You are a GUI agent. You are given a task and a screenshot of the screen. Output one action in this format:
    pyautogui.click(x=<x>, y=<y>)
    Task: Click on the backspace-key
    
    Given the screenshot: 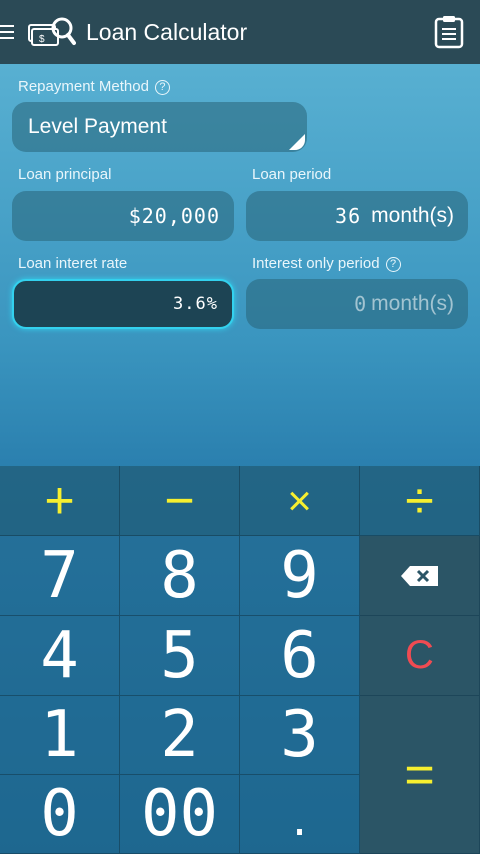 What is the action you would take?
    pyautogui.click(x=420, y=576)
    